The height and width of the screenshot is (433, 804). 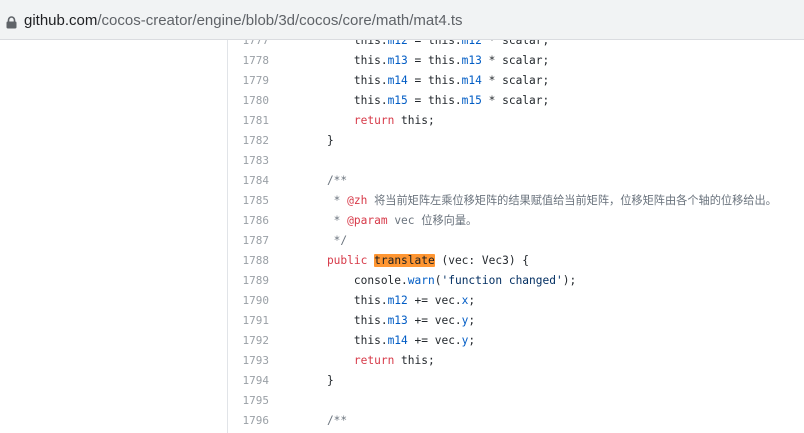 I want to click on line-number: 1794, so click(x=249, y=381).